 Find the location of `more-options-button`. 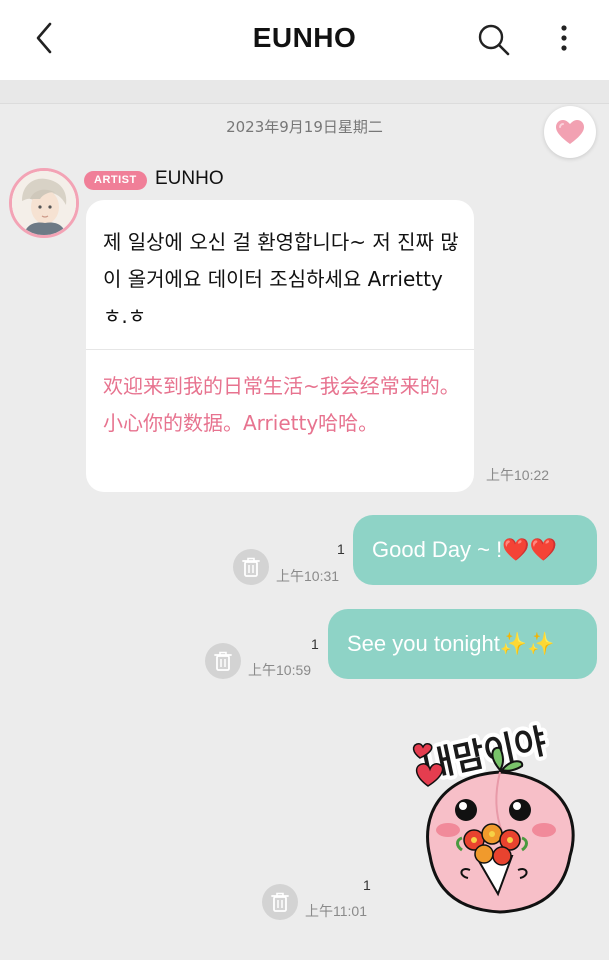

more-options-button is located at coordinates (564, 40).